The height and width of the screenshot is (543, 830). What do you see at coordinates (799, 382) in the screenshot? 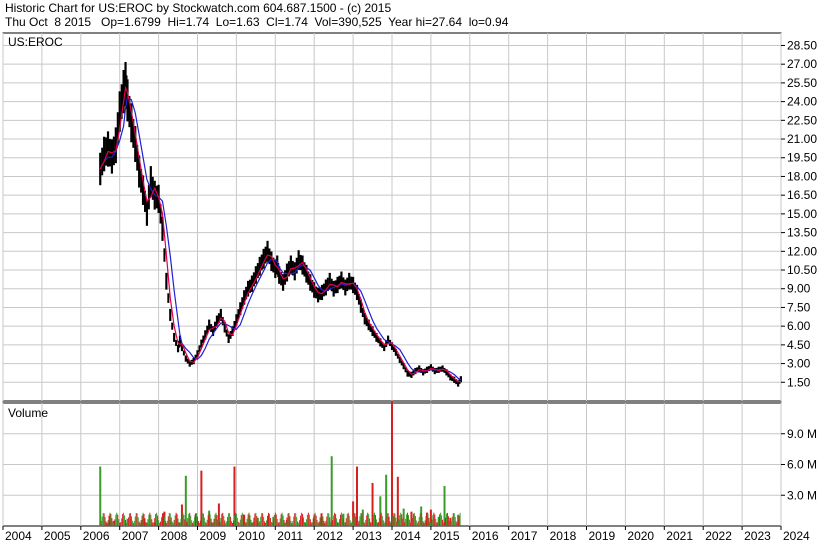
I see `price-tick-label: 1.50` at bounding box center [799, 382].